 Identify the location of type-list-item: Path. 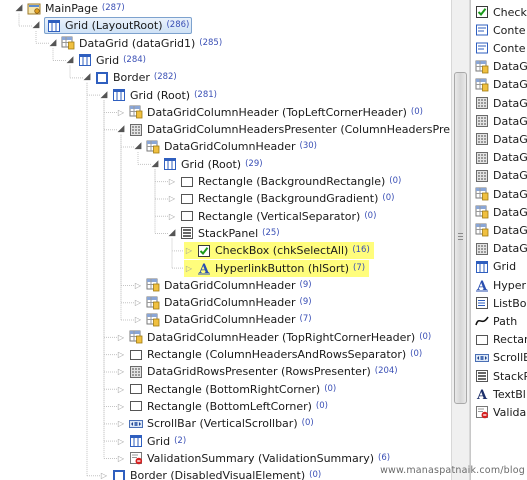
(496, 321).